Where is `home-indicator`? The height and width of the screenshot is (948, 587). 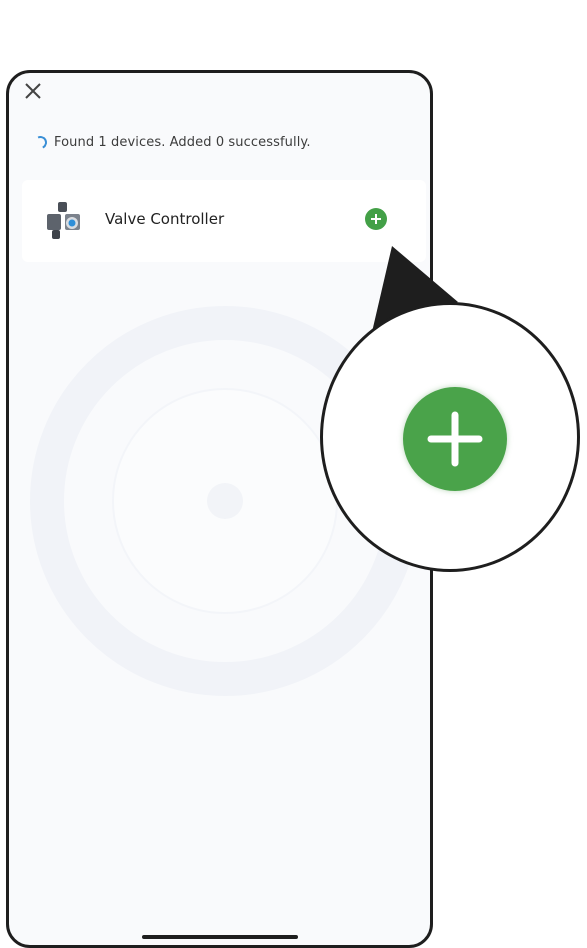
home-indicator is located at coordinates (220, 937).